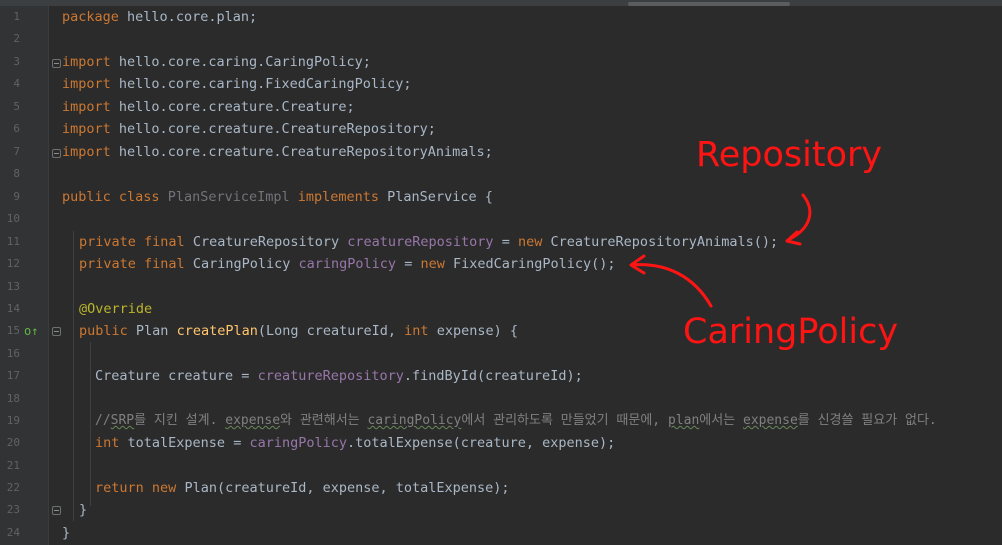 Image resolution: width=1002 pixels, height=545 pixels. Describe the element at coordinates (671, 281) in the screenshot. I see `caringpolicy-arrow-icon` at that location.